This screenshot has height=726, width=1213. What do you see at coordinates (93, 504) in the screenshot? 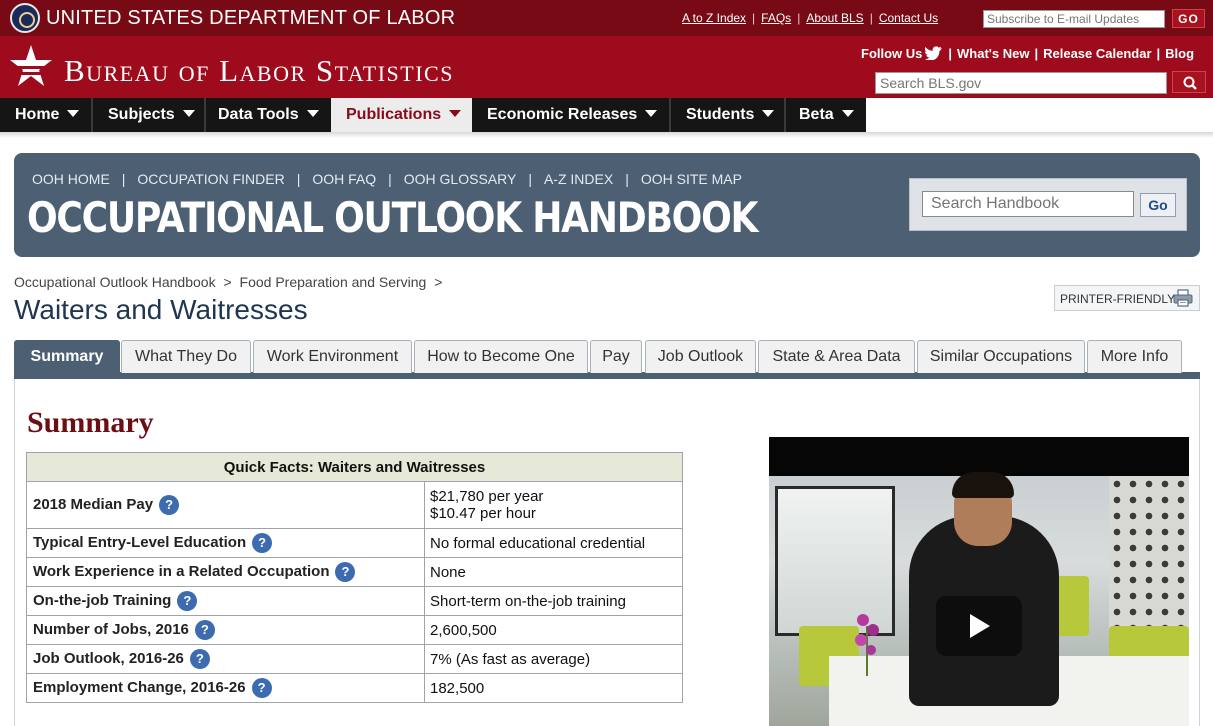
I see `fact-label: 2018 Median Pay` at bounding box center [93, 504].